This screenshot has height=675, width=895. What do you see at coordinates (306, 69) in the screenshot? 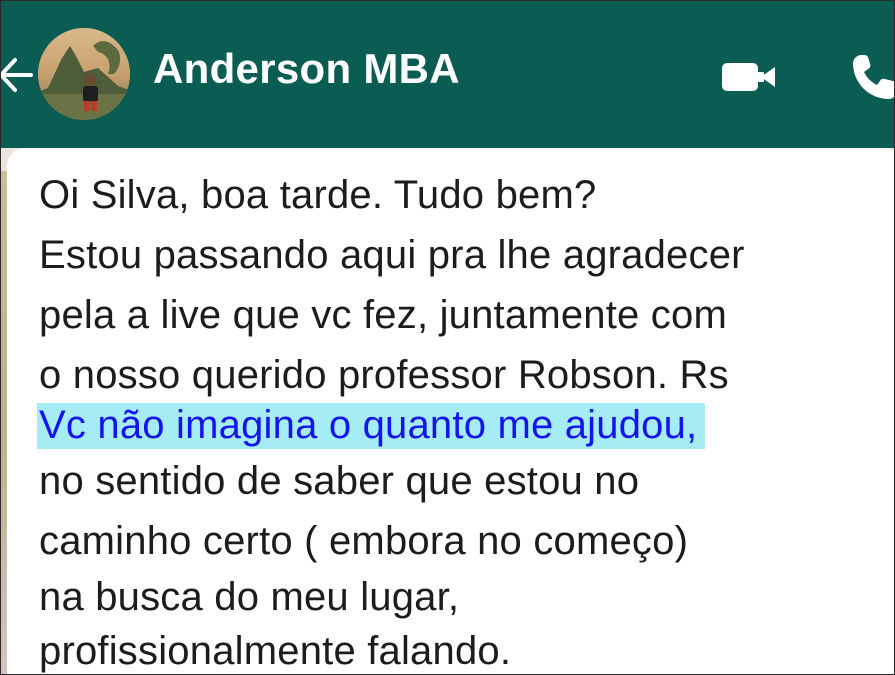
I see `contact-name: Anderson MBA` at bounding box center [306, 69].